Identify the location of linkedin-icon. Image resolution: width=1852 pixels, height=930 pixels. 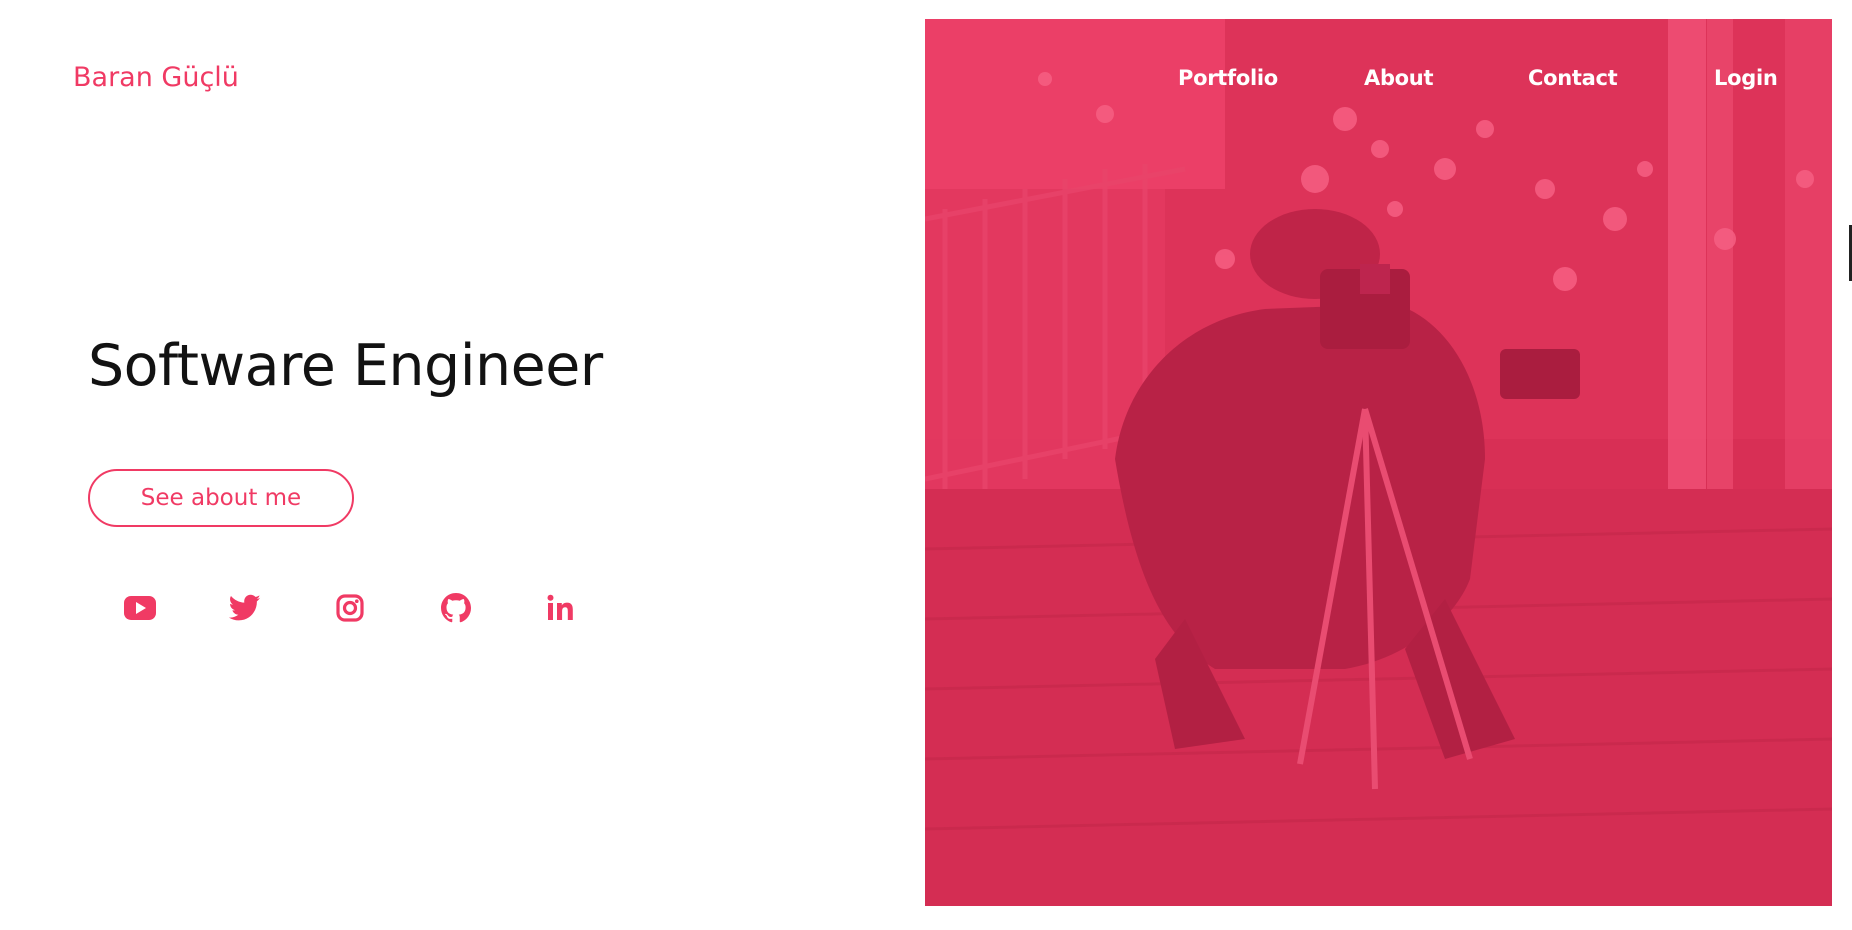
(561, 608).